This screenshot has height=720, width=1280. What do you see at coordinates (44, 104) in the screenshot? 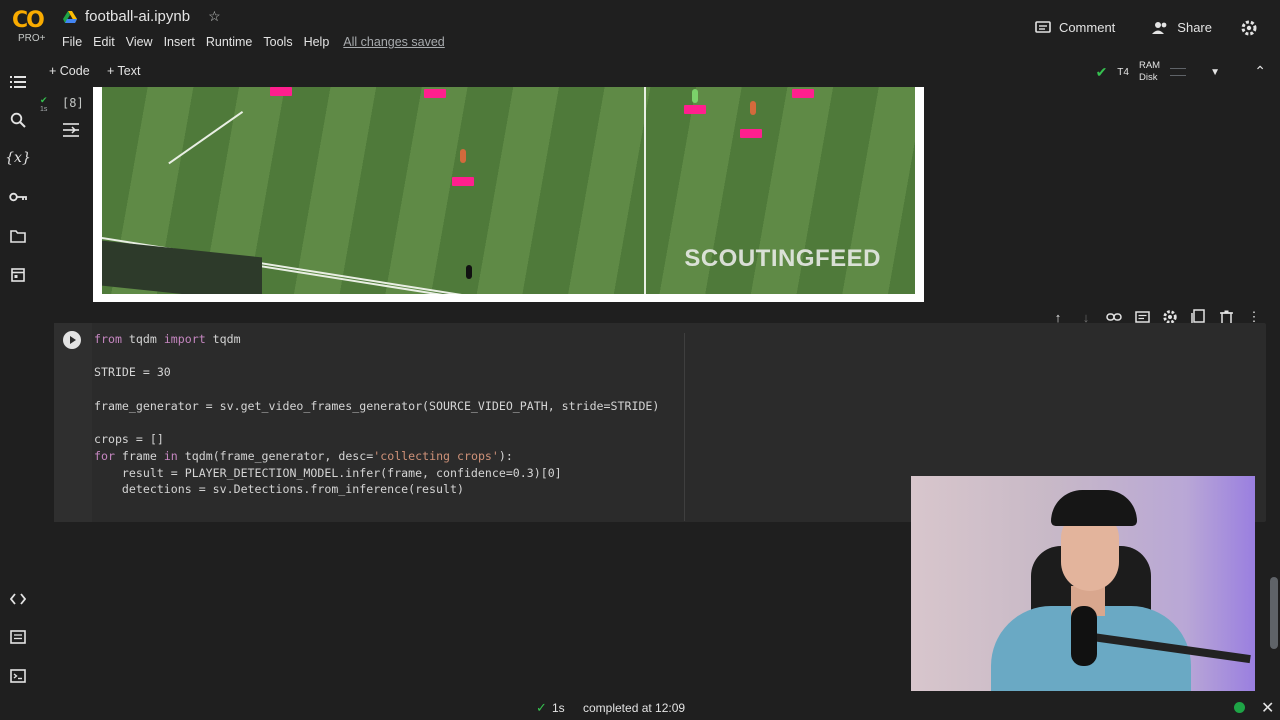
I see `cell-run-status: ✔ 1s` at bounding box center [44, 104].